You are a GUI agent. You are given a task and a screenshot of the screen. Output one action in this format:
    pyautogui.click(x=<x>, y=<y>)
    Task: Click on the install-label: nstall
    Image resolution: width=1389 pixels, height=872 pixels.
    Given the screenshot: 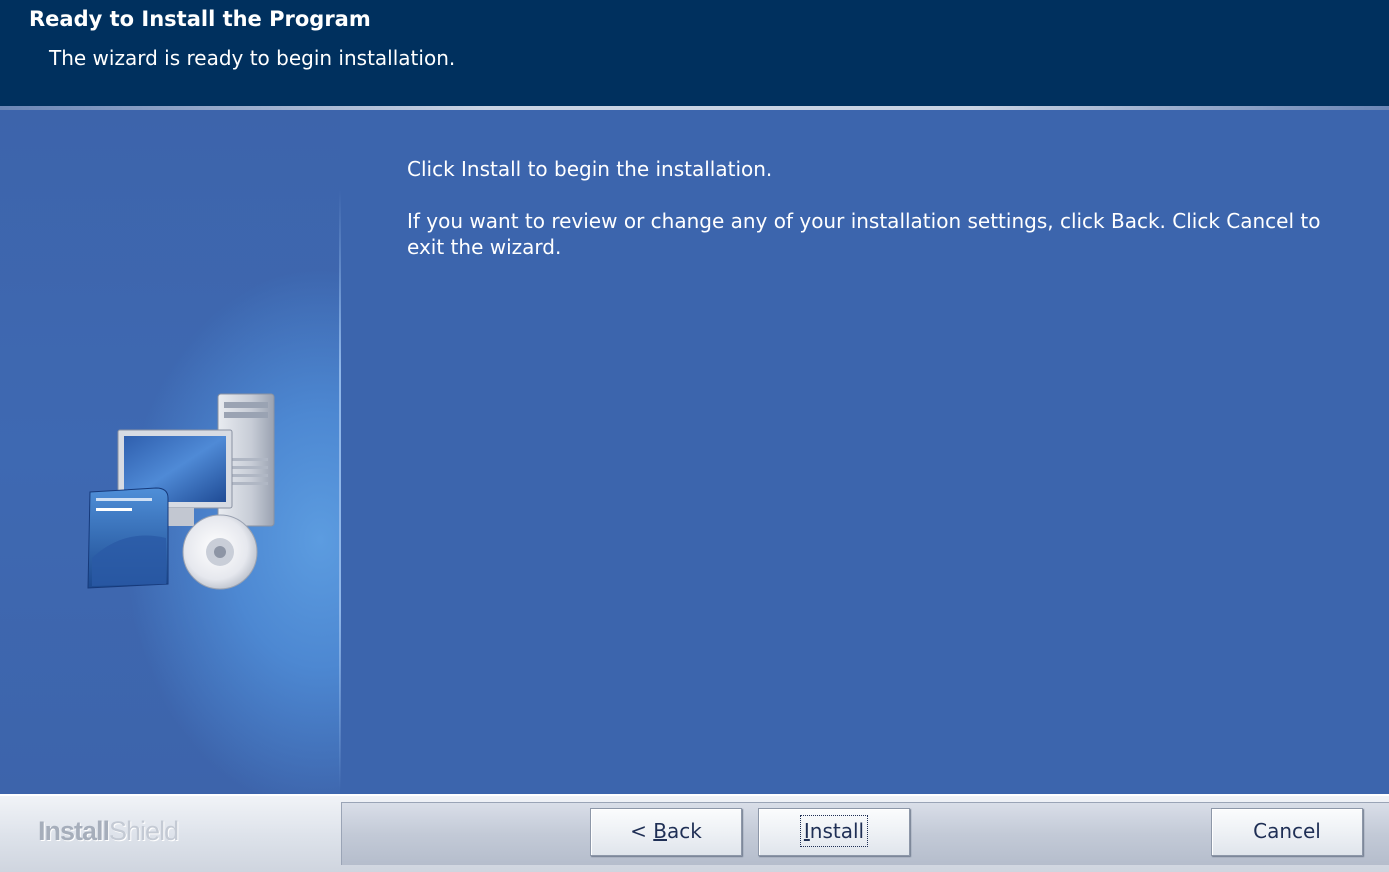 What is the action you would take?
    pyautogui.click(x=837, y=831)
    